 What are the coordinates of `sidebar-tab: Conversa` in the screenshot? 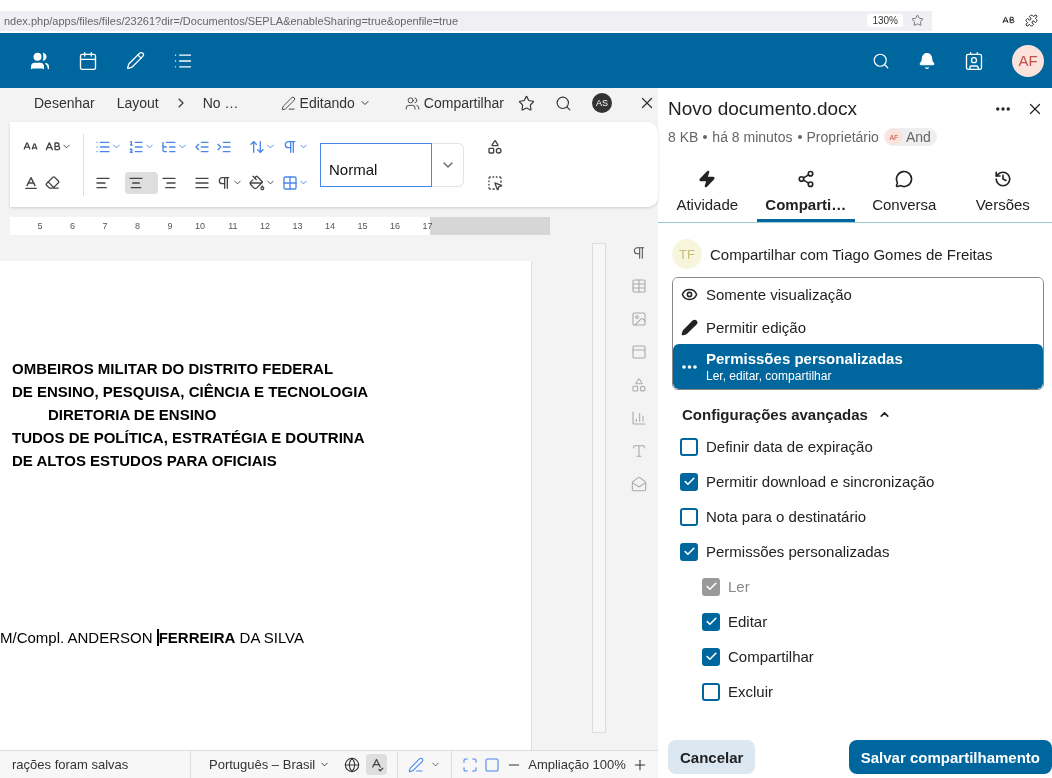 It's located at (904, 196).